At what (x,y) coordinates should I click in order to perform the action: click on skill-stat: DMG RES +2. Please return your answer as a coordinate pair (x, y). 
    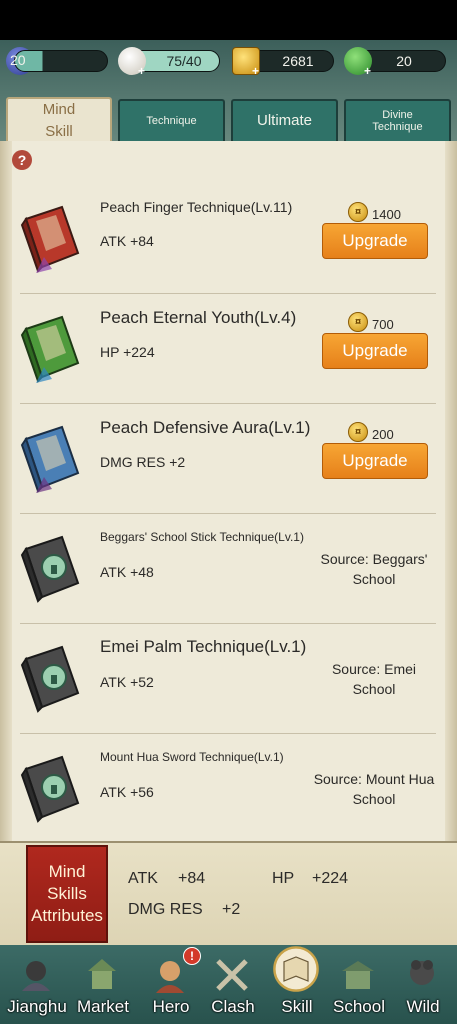
    Looking at the image, I should click on (143, 462).